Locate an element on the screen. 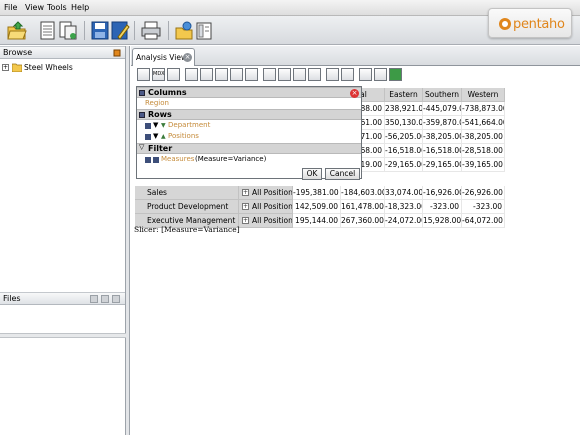 This screenshot has width=580, height=435. move-up-icon: ▲ is located at coordinates (163, 136).